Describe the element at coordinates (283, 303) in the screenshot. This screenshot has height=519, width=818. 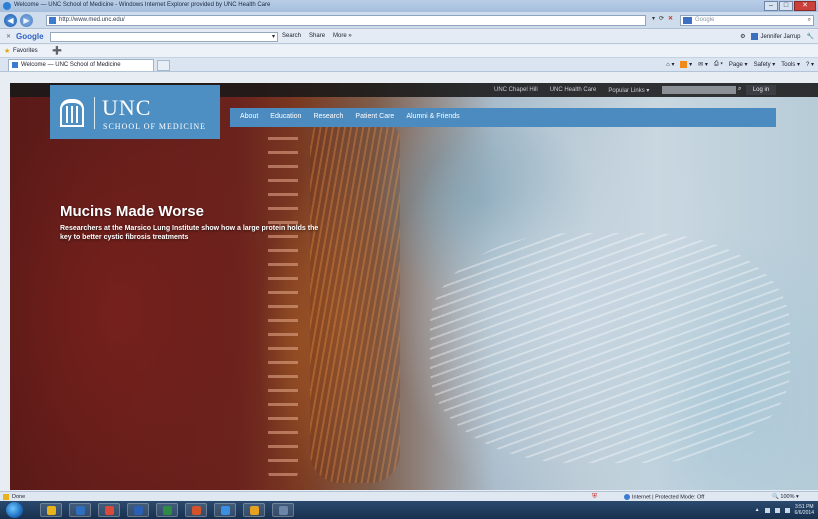
I see `tissue-fold-texture` at that location.